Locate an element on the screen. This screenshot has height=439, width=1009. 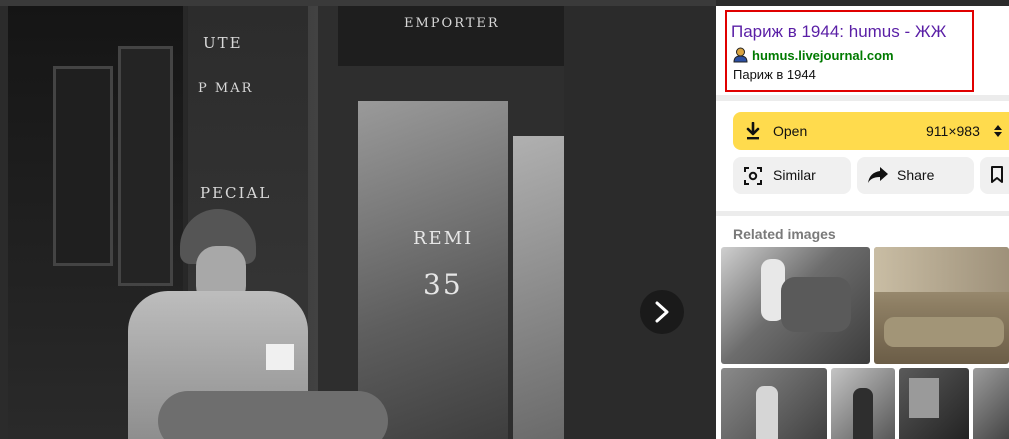
similar-label: Similar is located at coordinates (794, 175).